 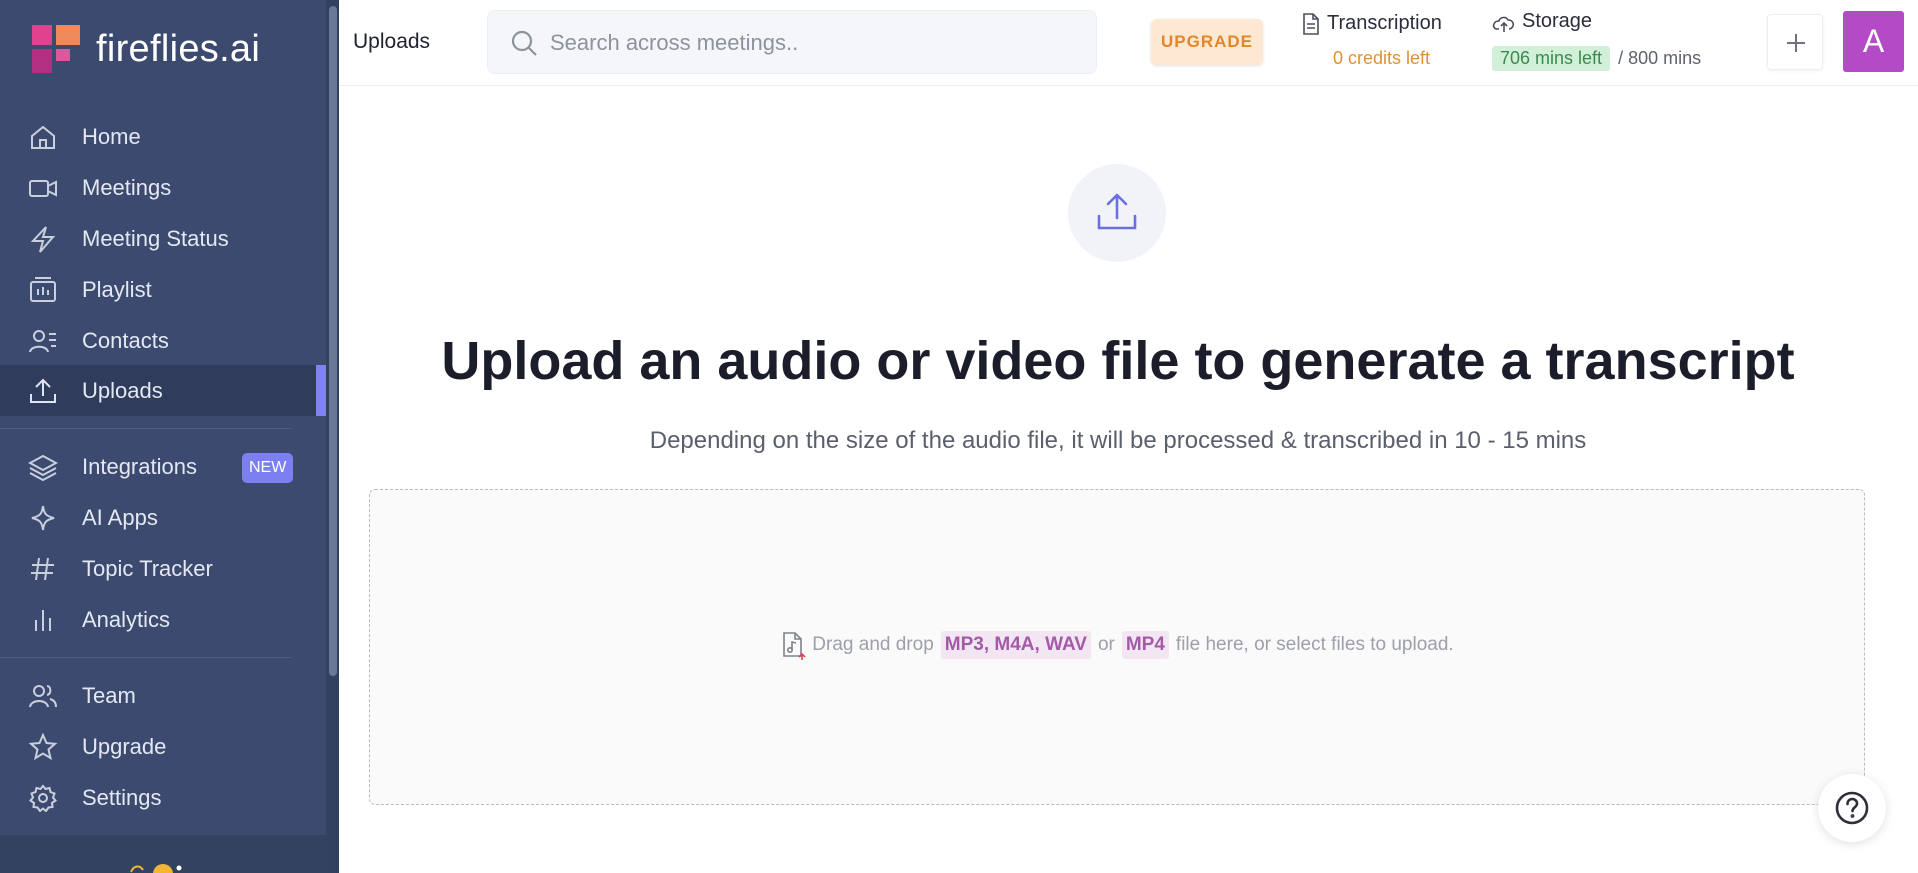 What do you see at coordinates (126, 619) in the screenshot?
I see `sidebar-item-label: Analytics` at bounding box center [126, 619].